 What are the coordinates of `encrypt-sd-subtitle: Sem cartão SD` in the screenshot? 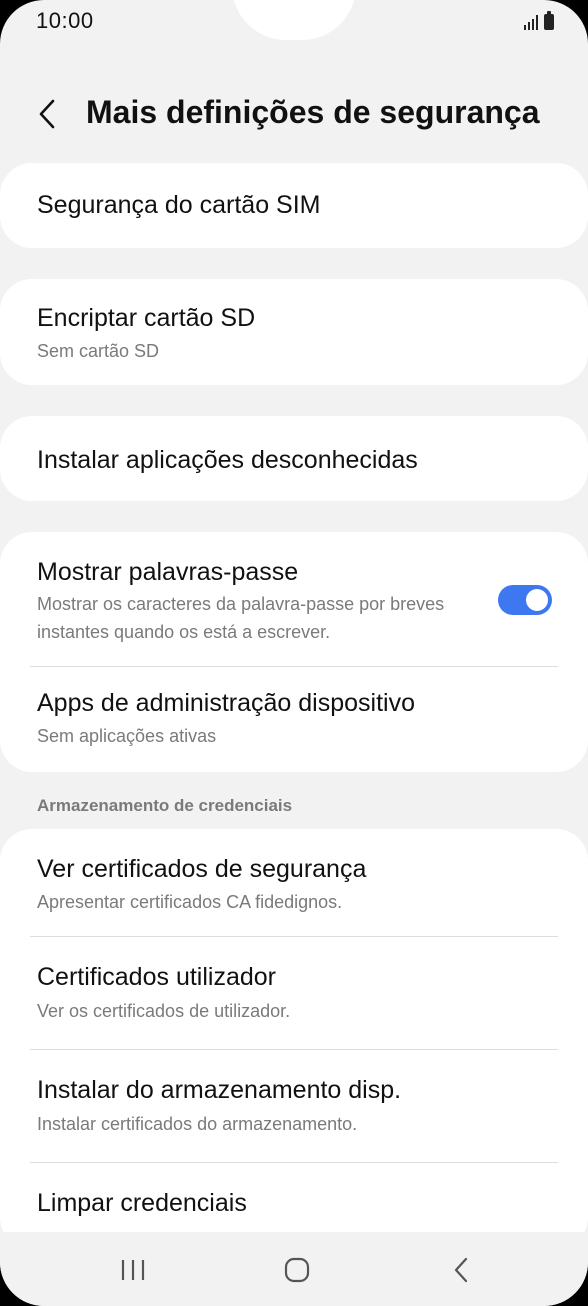 It's located at (98, 351).